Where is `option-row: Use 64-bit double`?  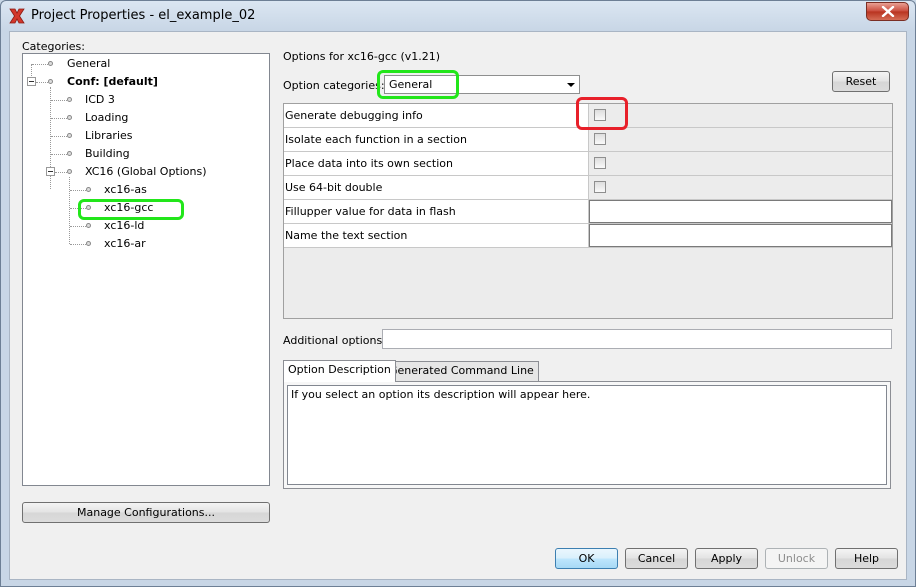
option-row: Use 64-bit double is located at coordinates (588, 188).